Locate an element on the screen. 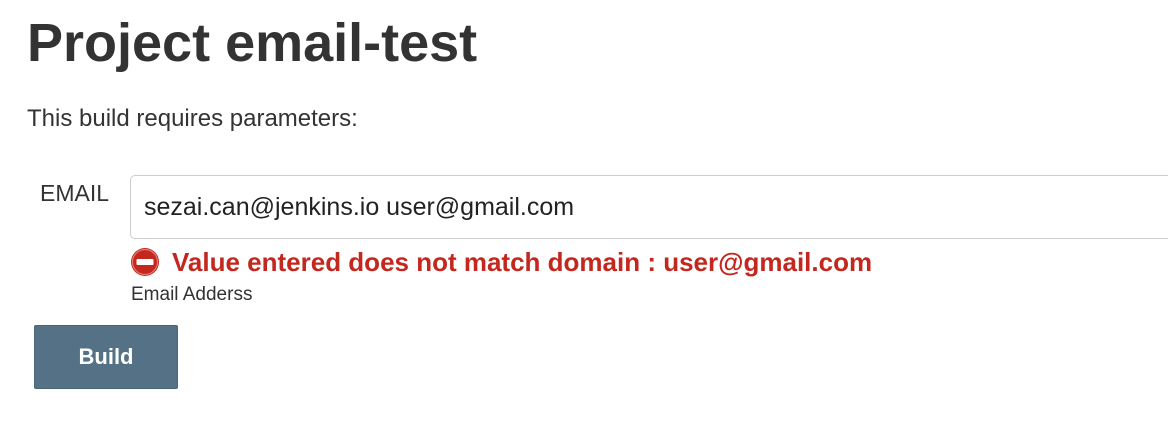 The height and width of the screenshot is (426, 1168). email-field: sezai.can@jenkins.io user@gmail.com is located at coordinates (649, 207).